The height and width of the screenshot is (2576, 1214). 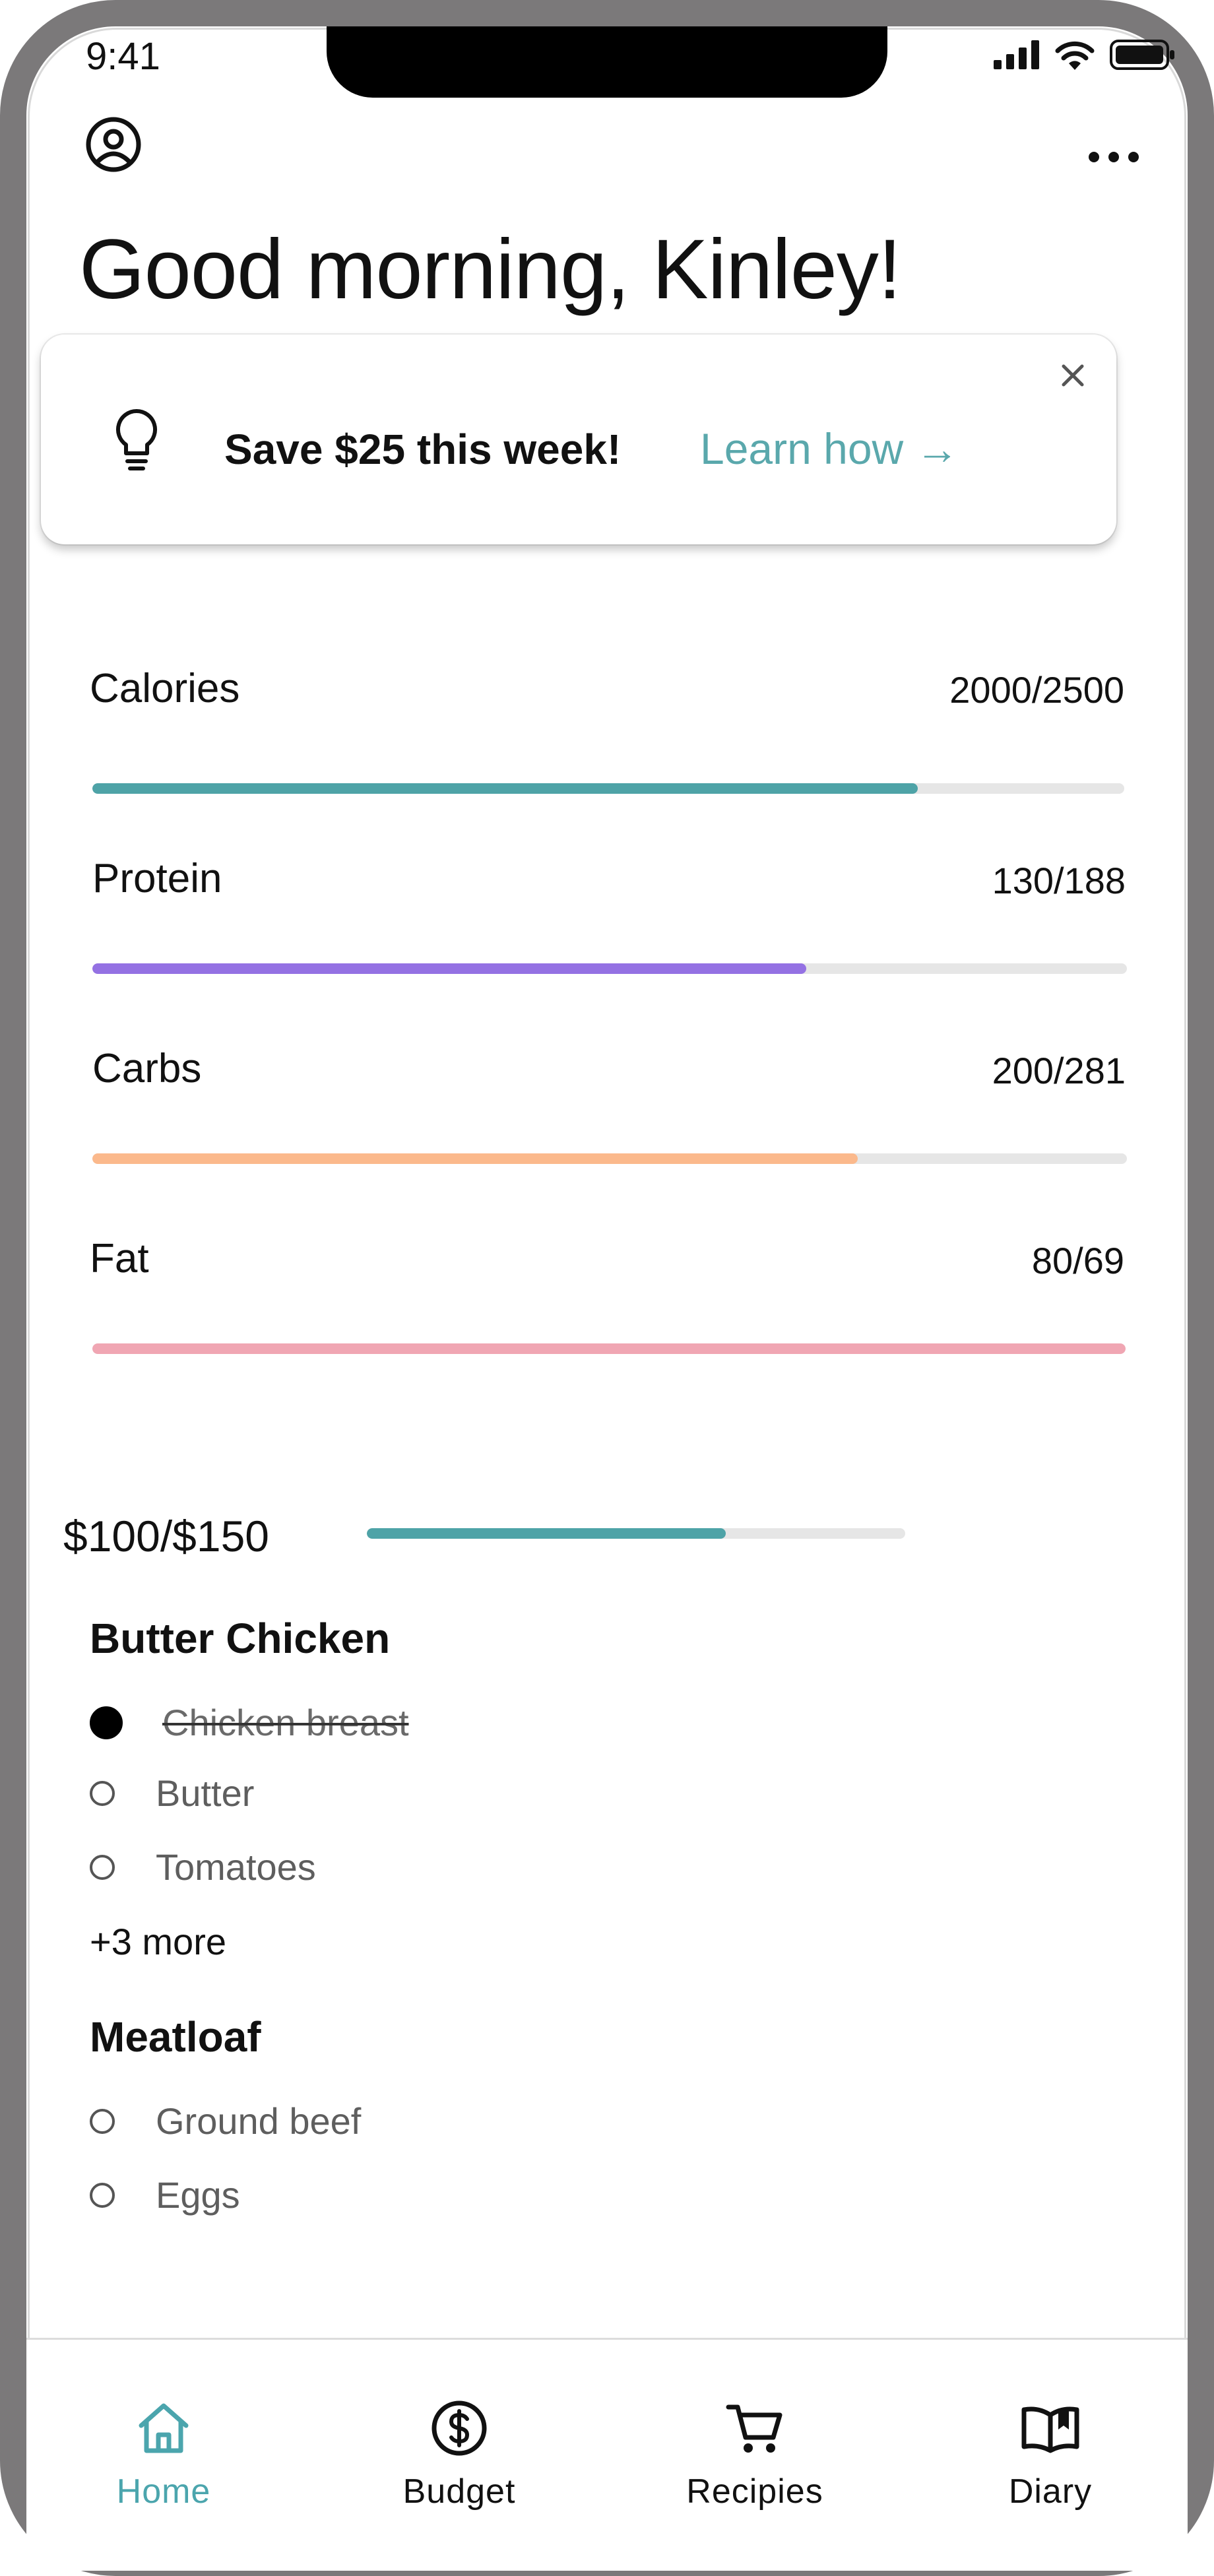 I want to click on ingredient-item: Eggs, so click(x=165, y=2195).